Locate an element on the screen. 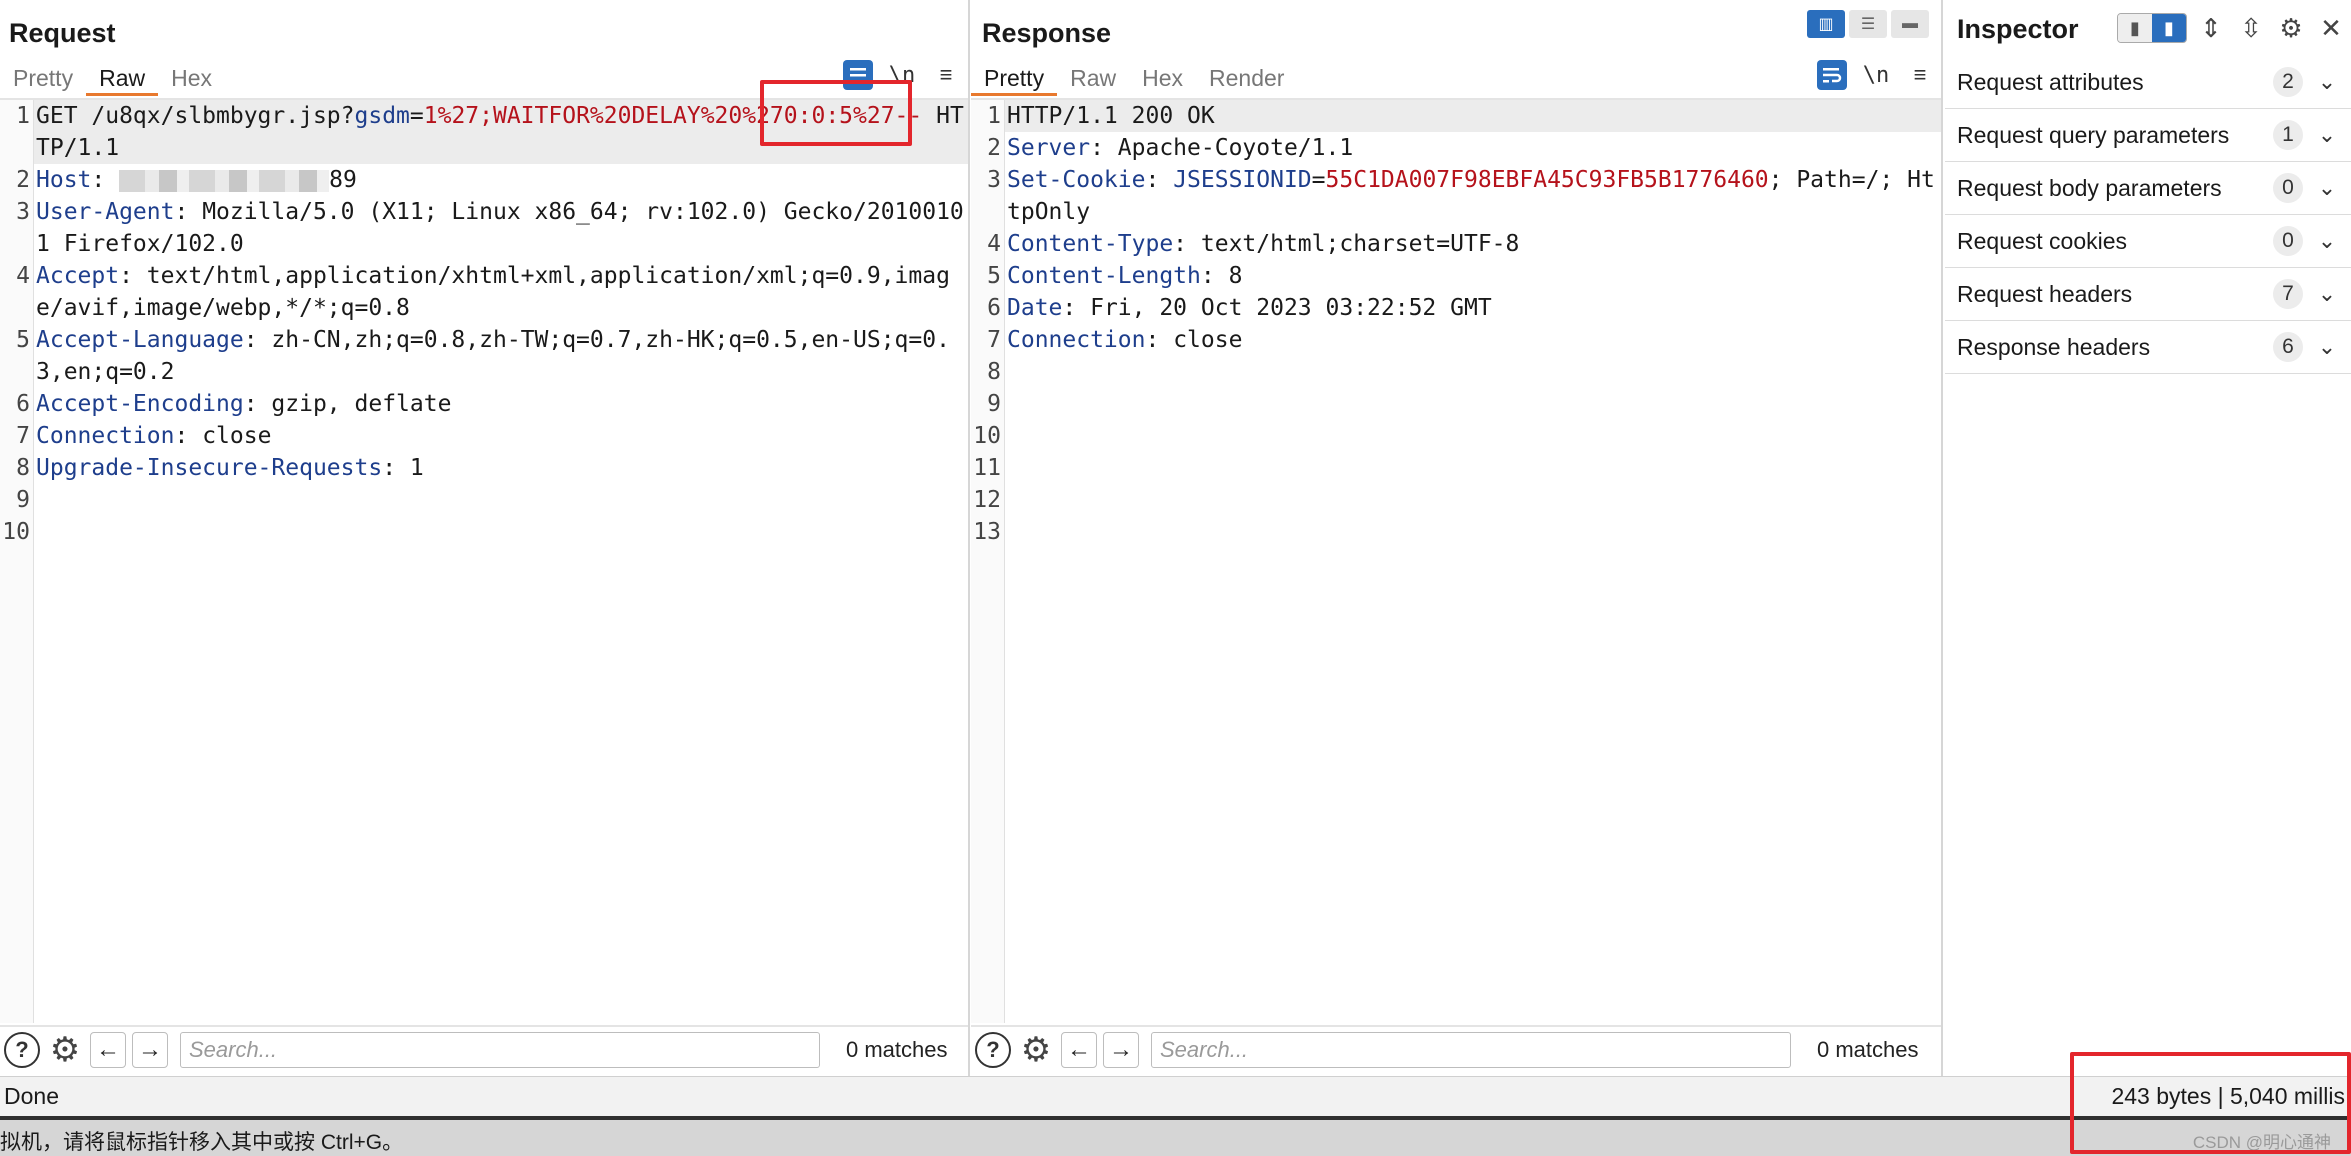 This screenshot has height=1156, width=2351. response-tabs: Pretty Raw Hex Render is located at coordinates (1134, 79).